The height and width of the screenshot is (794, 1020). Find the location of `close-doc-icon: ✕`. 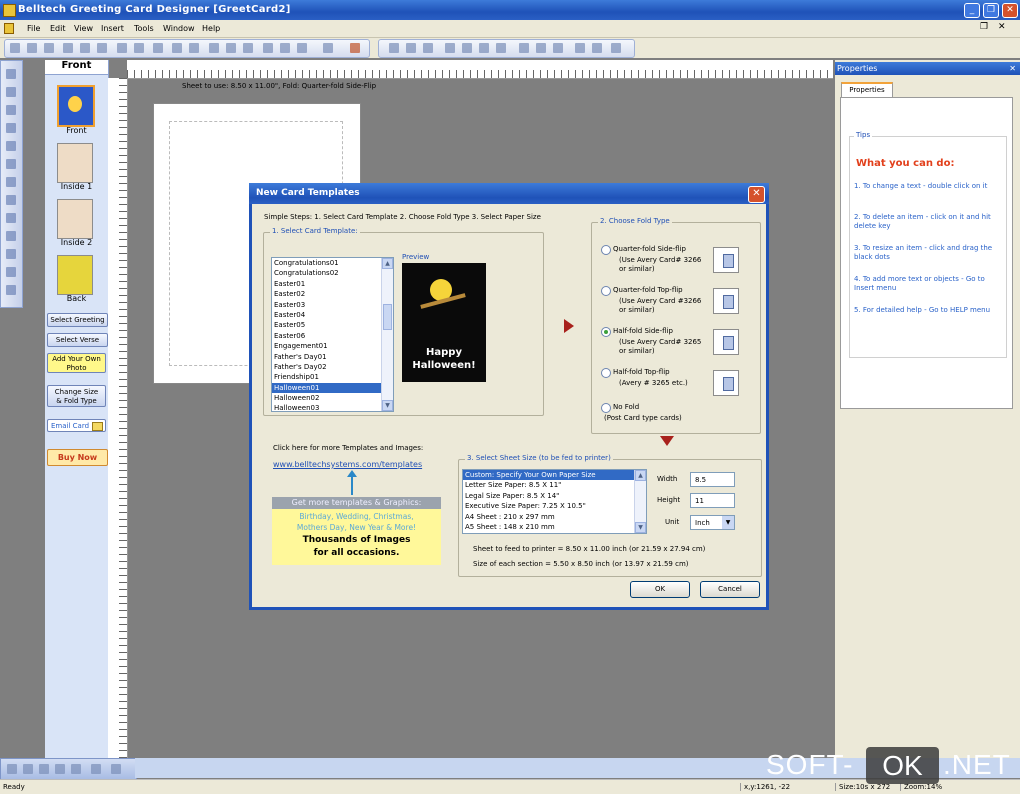

close-doc-icon: ✕ is located at coordinates (1002, 27).